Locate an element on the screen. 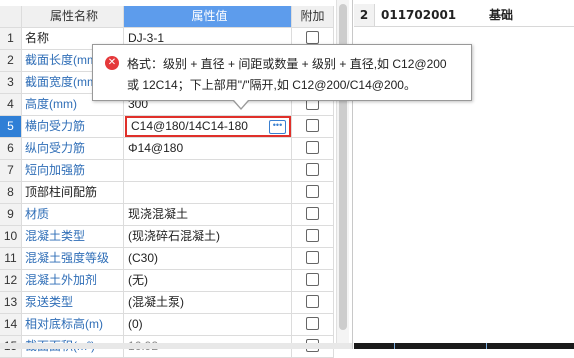  property-name: 泵送类型 is located at coordinates (73, 302).